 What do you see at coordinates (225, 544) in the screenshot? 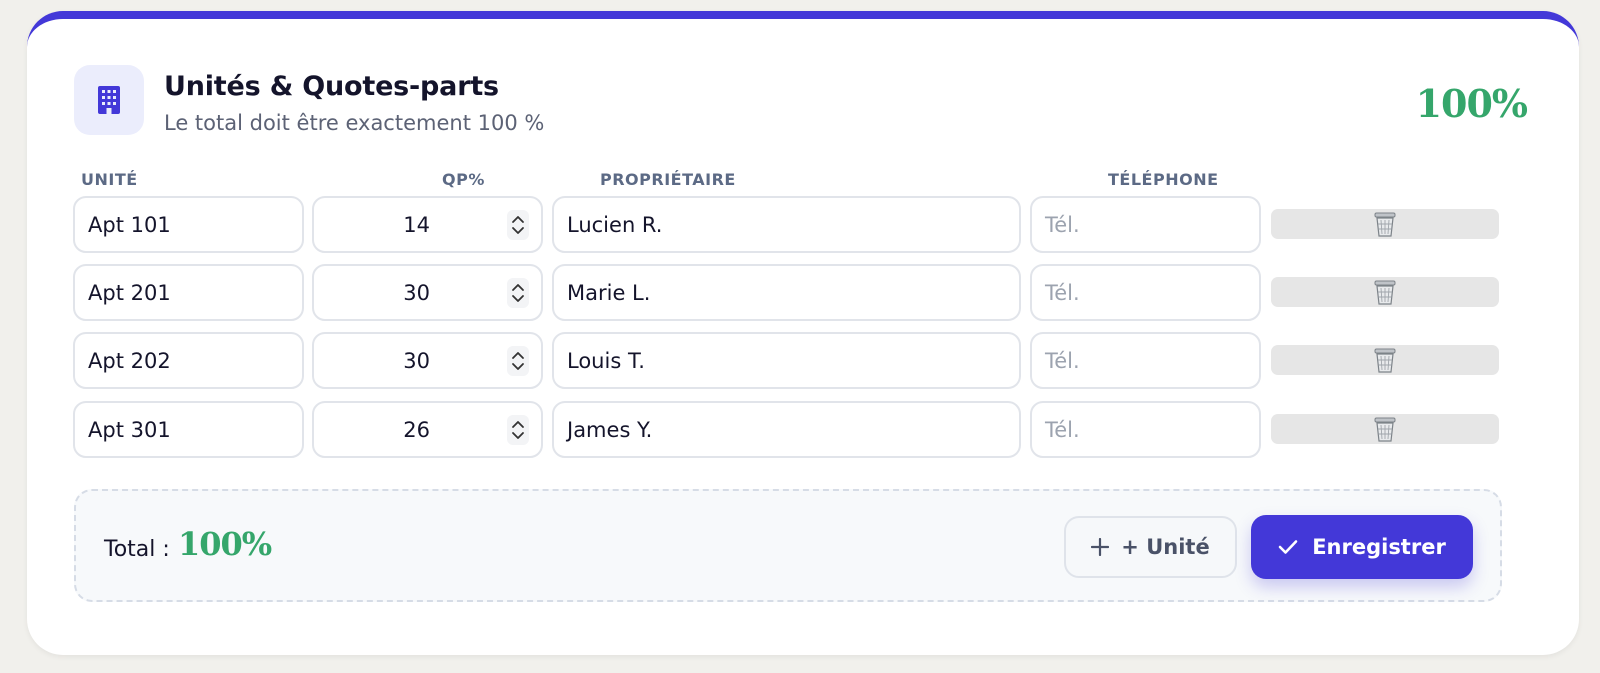
I see `footer-total-value: 100%` at bounding box center [225, 544].